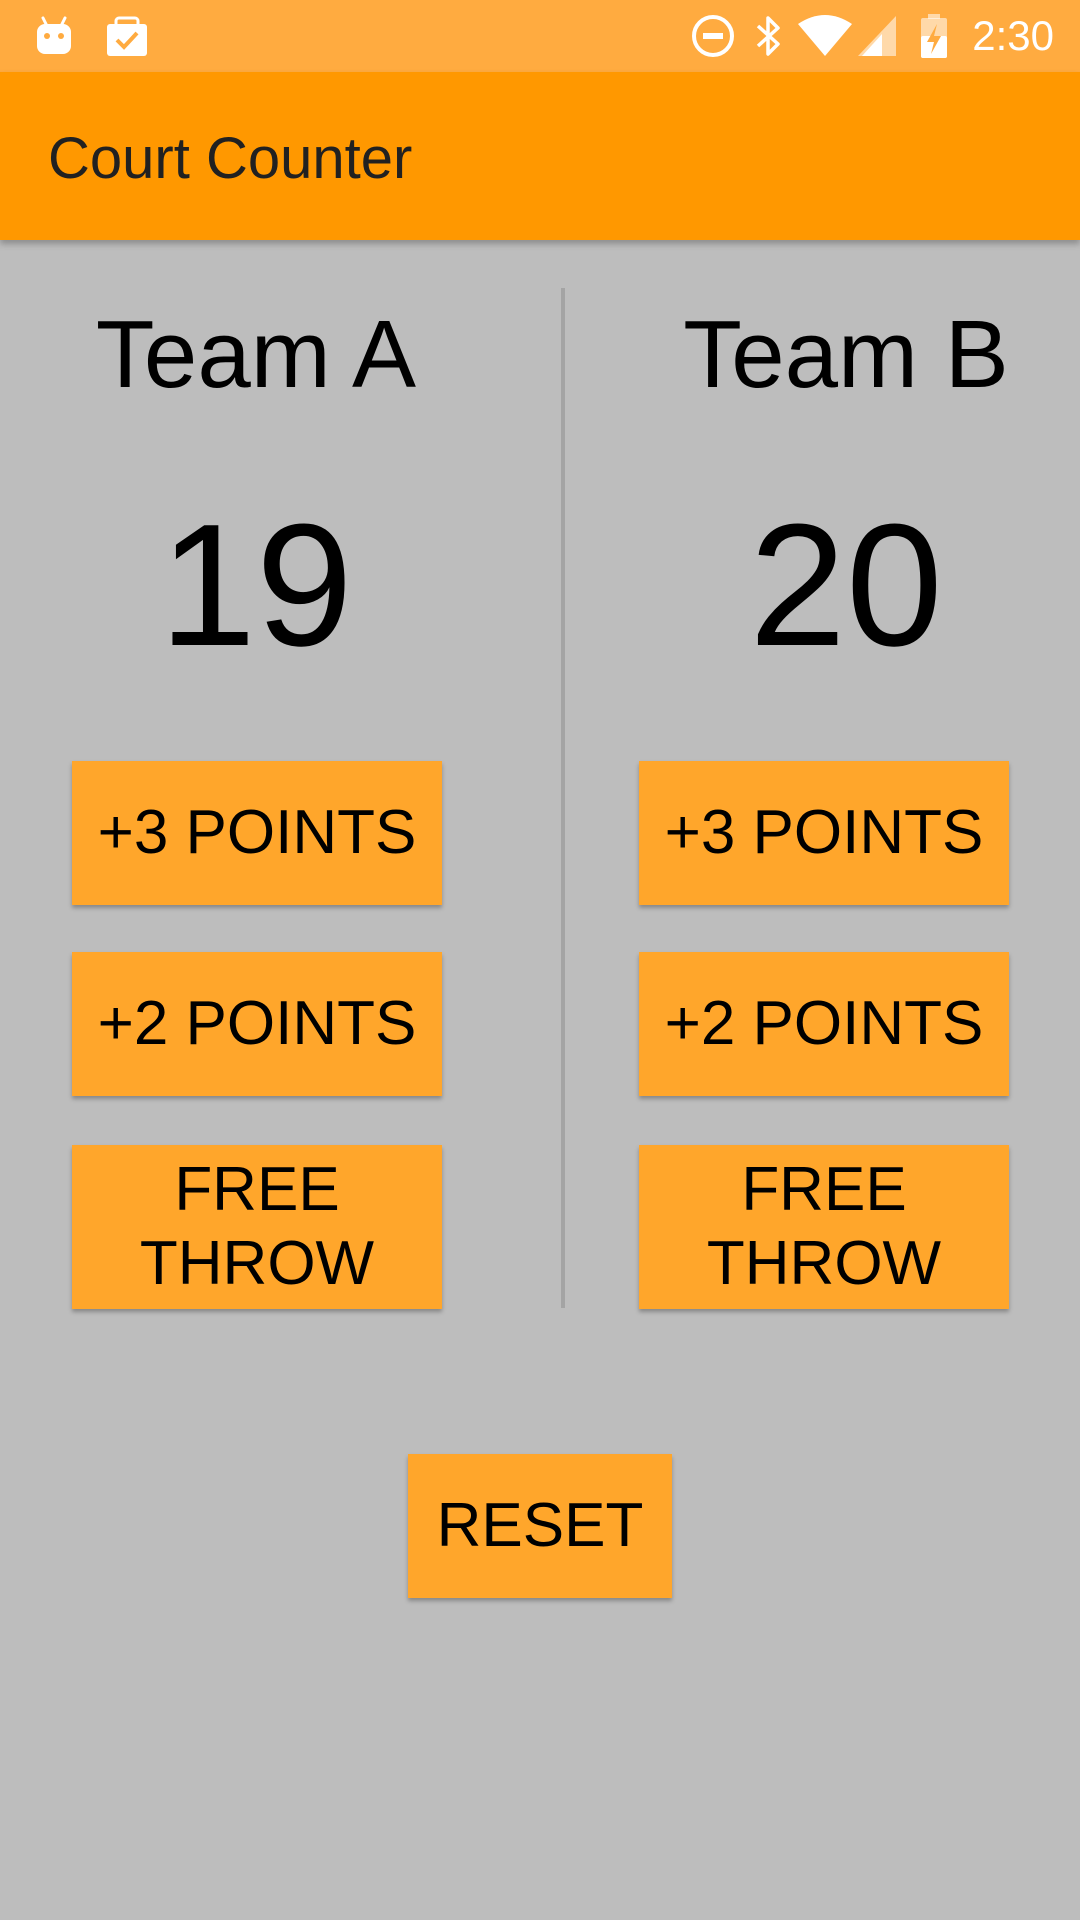 The image size is (1080, 1920). What do you see at coordinates (54, 36) in the screenshot?
I see `android-debug-icon` at bounding box center [54, 36].